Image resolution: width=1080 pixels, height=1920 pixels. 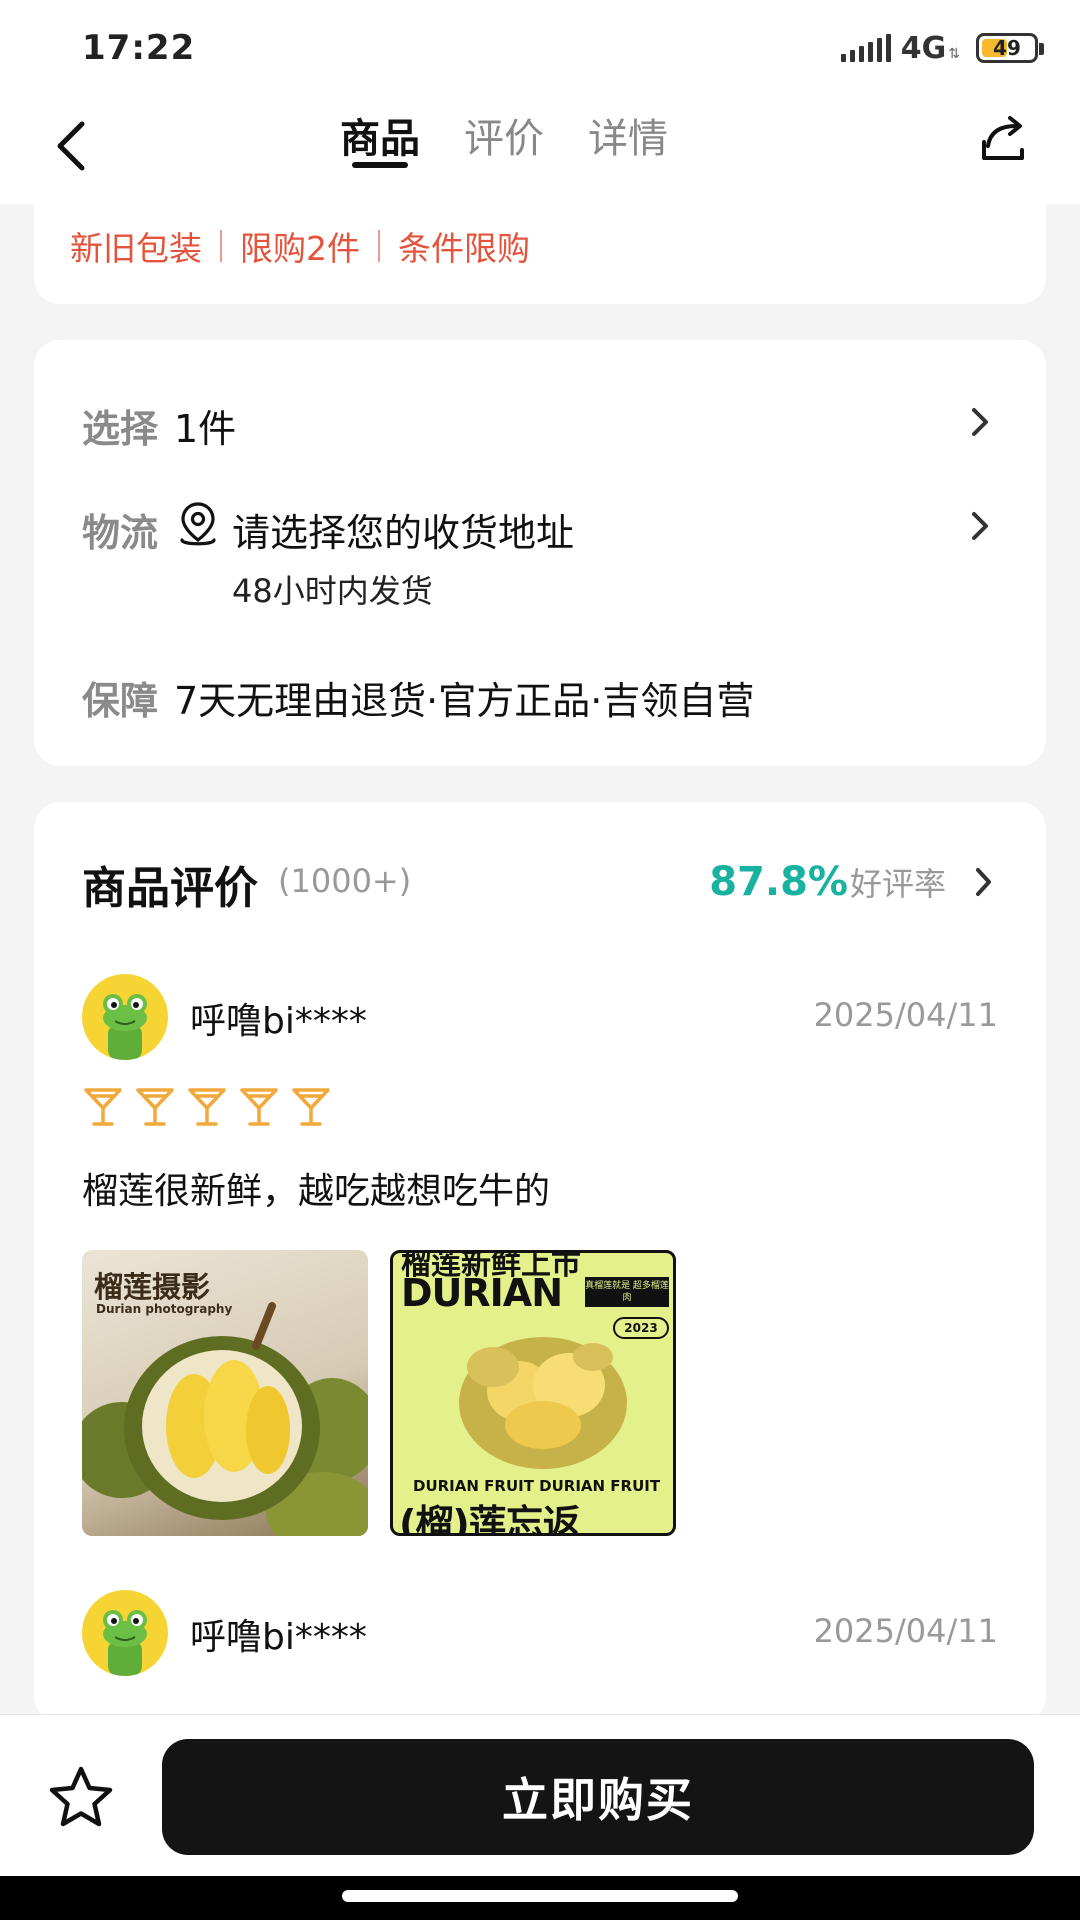 What do you see at coordinates (464, 248) in the screenshot?
I see `tag-conditional-limit: 条件限购` at bounding box center [464, 248].